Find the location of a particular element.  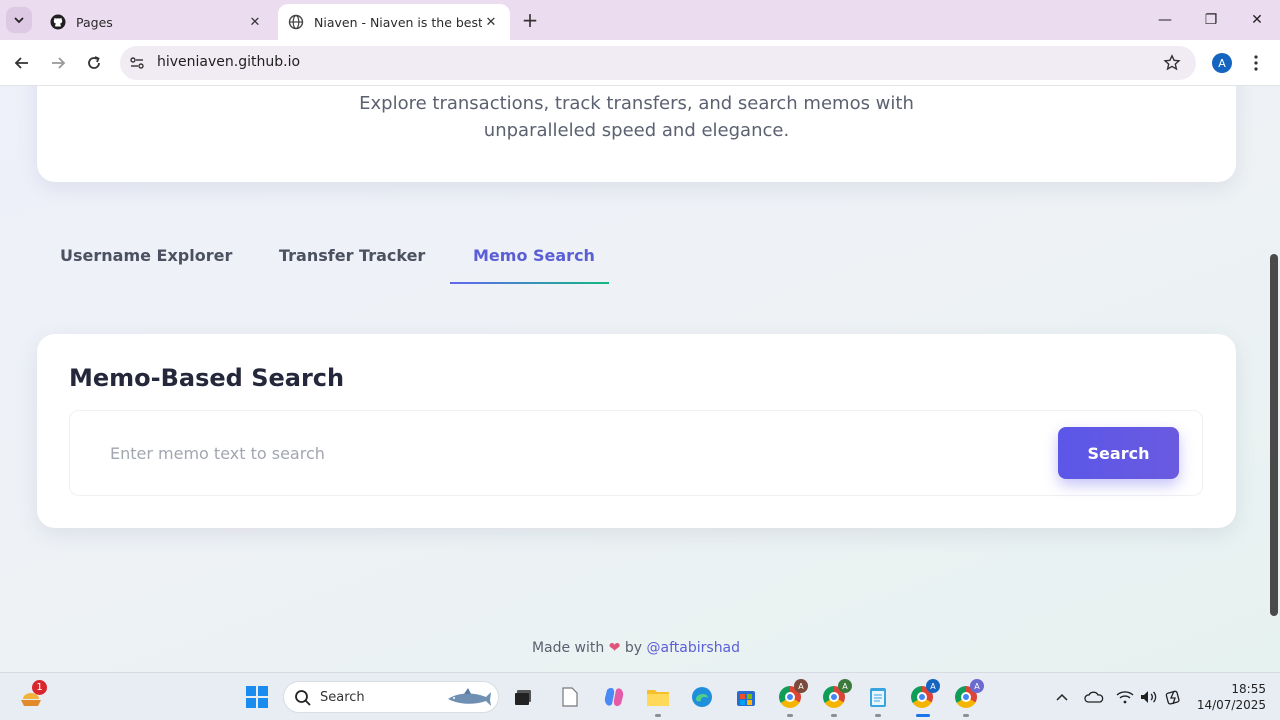

microsoft-store-icon is located at coordinates (746, 697).